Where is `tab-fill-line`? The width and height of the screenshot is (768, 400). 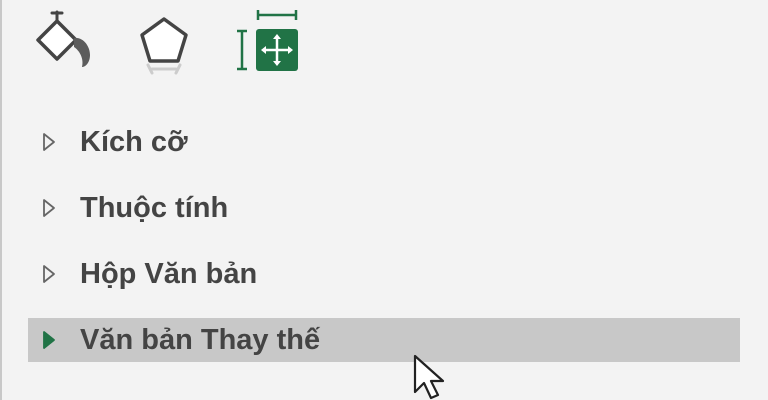 tab-fill-line is located at coordinates (60, 43).